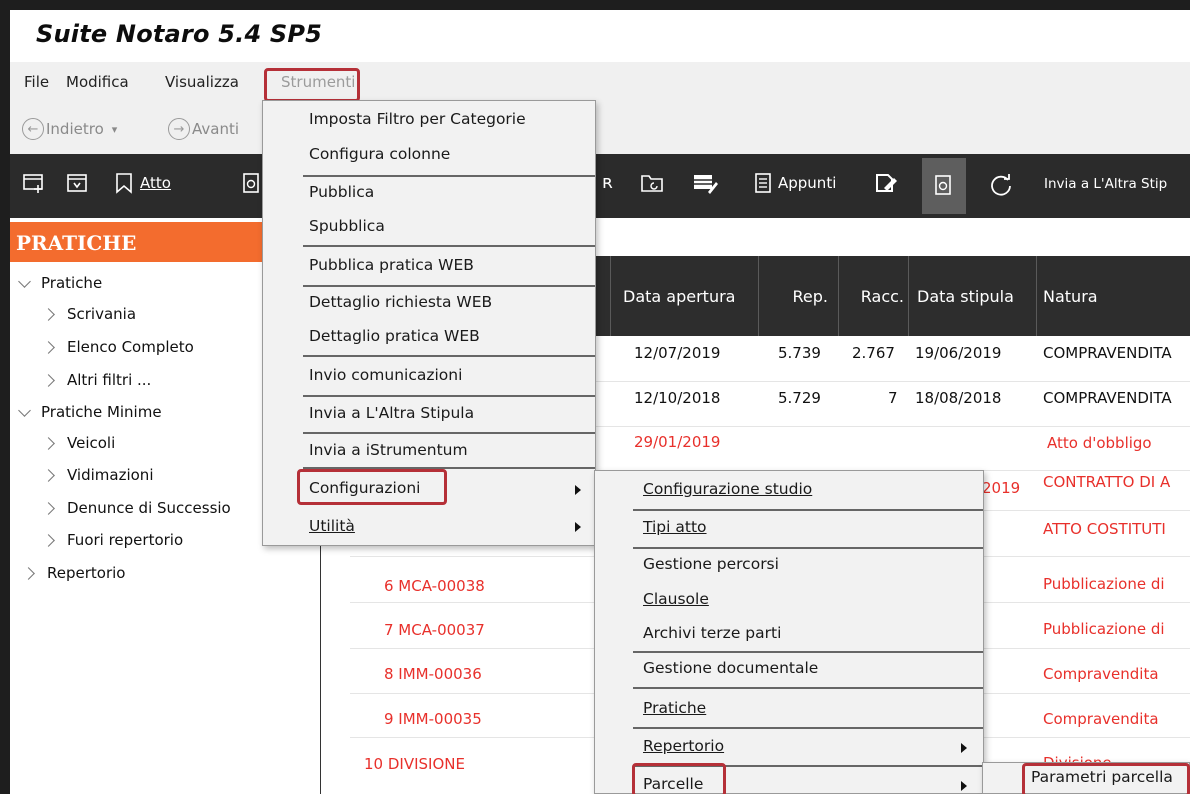 The width and height of the screenshot is (1190, 794). What do you see at coordinates (124, 183) in the screenshot?
I see `bookmark-icon` at bounding box center [124, 183].